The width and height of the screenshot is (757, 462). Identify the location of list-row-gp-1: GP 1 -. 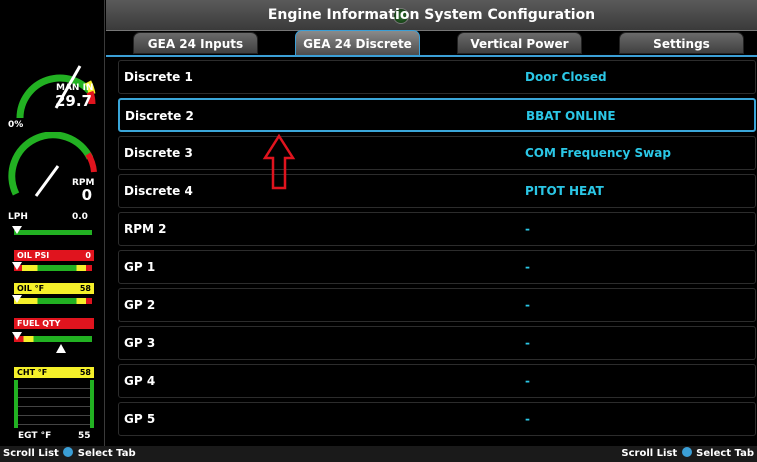
(437, 267).